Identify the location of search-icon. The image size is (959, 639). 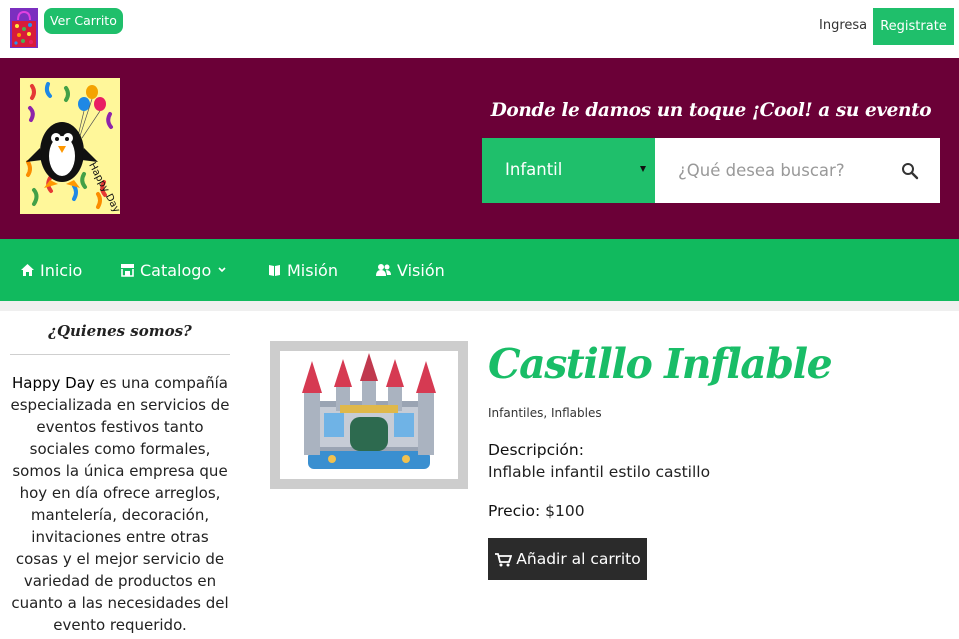
(910, 171).